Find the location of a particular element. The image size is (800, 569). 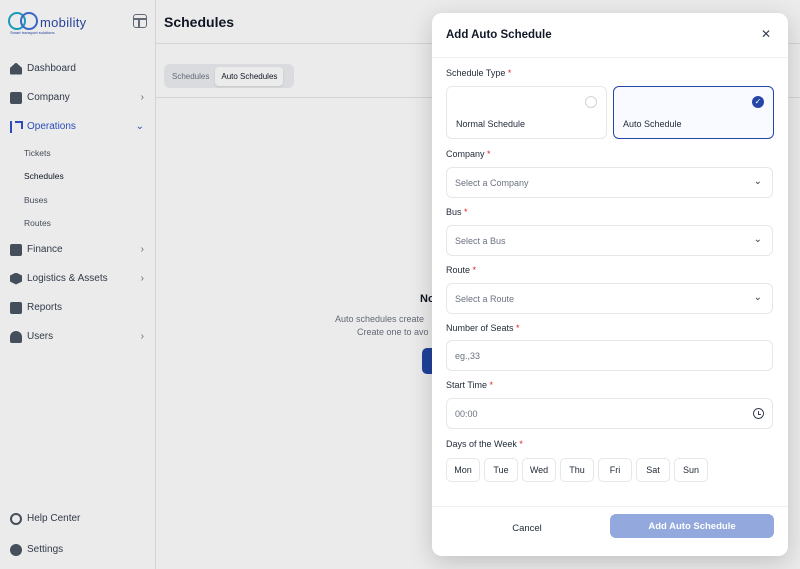

company-label-text: Company is located at coordinates (465, 154).